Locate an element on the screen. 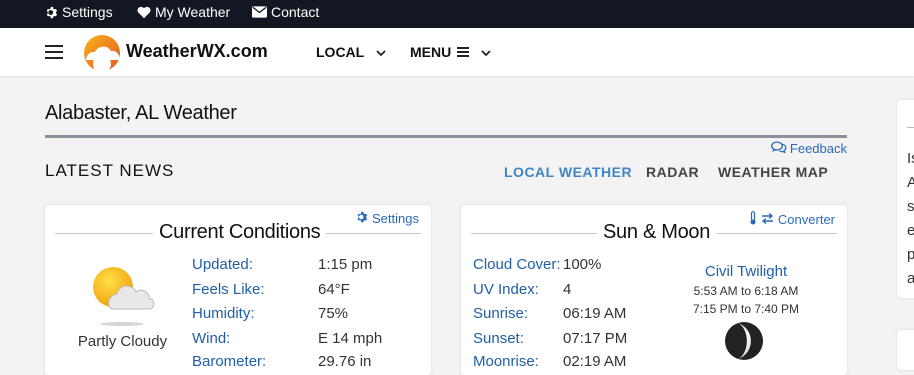 The image size is (914, 375). wind-value: E 14 mph is located at coordinates (350, 338).